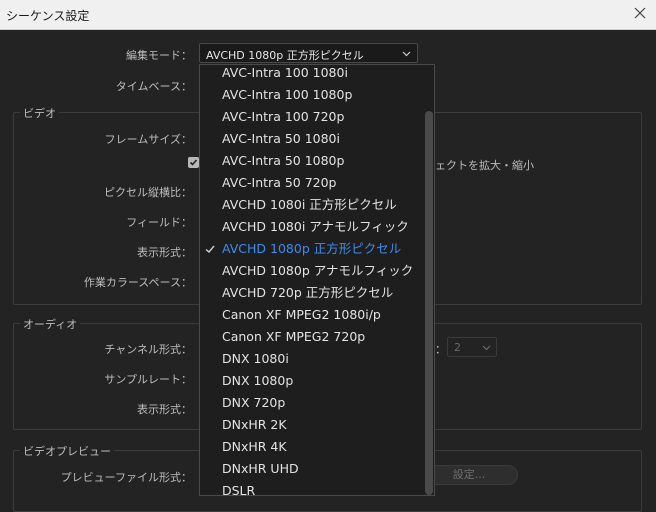 This screenshot has width=656, height=512. What do you see at coordinates (309, 205) in the screenshot?
I see `dropdown-item: AVCHD 1080i 正方形ピクセル` at bounding box center [309, 205].